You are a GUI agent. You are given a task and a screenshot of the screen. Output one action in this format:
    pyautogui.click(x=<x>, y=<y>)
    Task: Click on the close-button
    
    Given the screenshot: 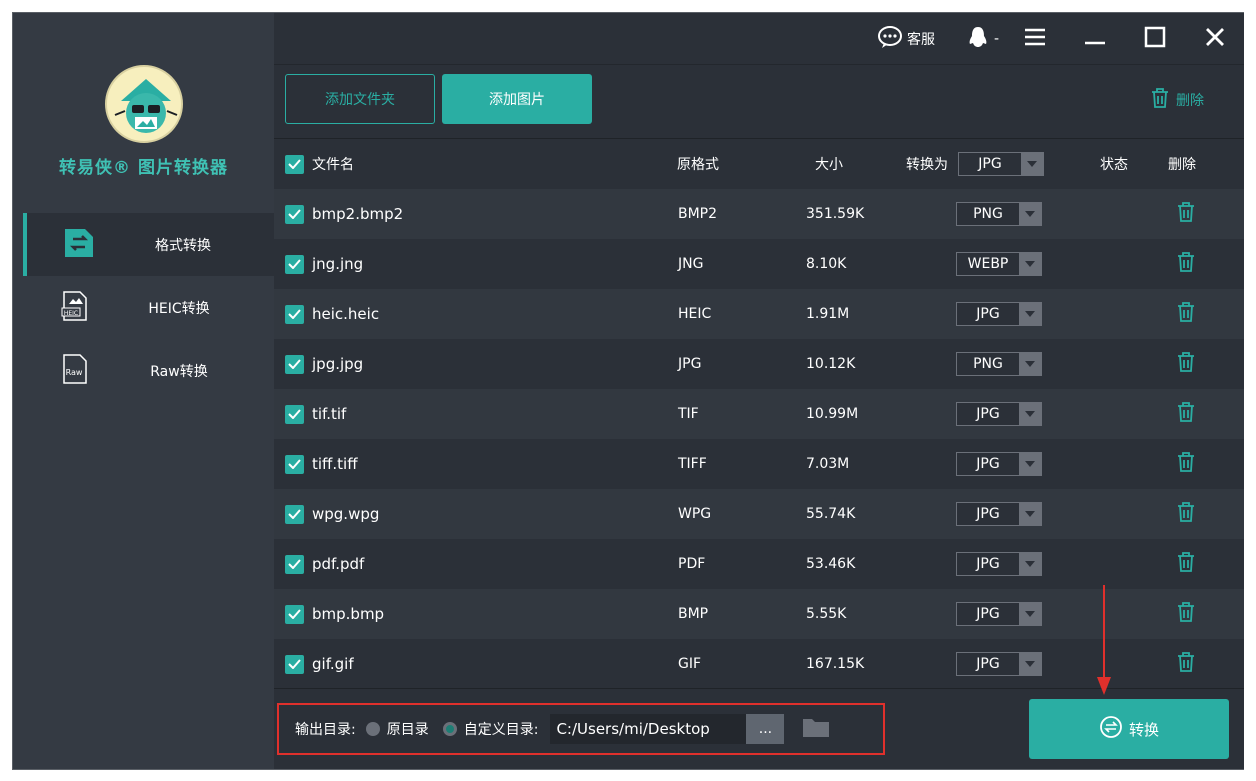 What is the action you would take?
    pyautogui.click(x=1215, y=39)
    